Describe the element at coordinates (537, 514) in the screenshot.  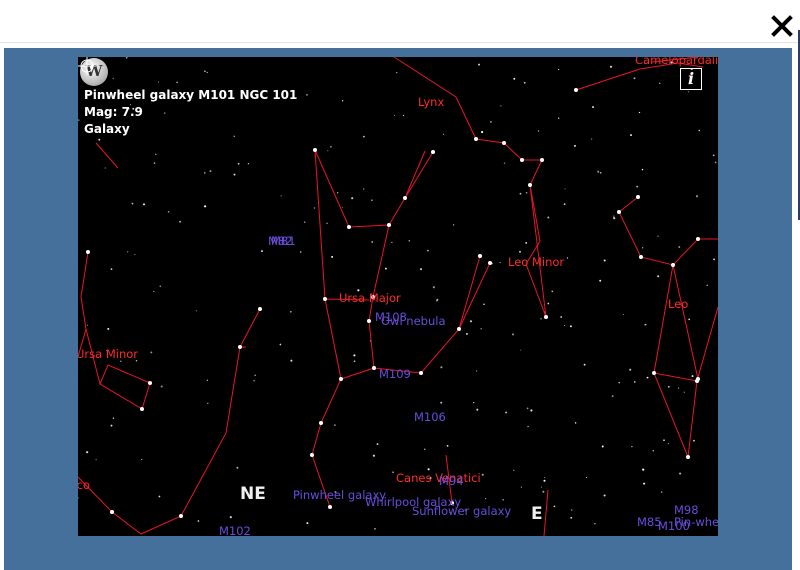
I see `direction-e: E` at that location.